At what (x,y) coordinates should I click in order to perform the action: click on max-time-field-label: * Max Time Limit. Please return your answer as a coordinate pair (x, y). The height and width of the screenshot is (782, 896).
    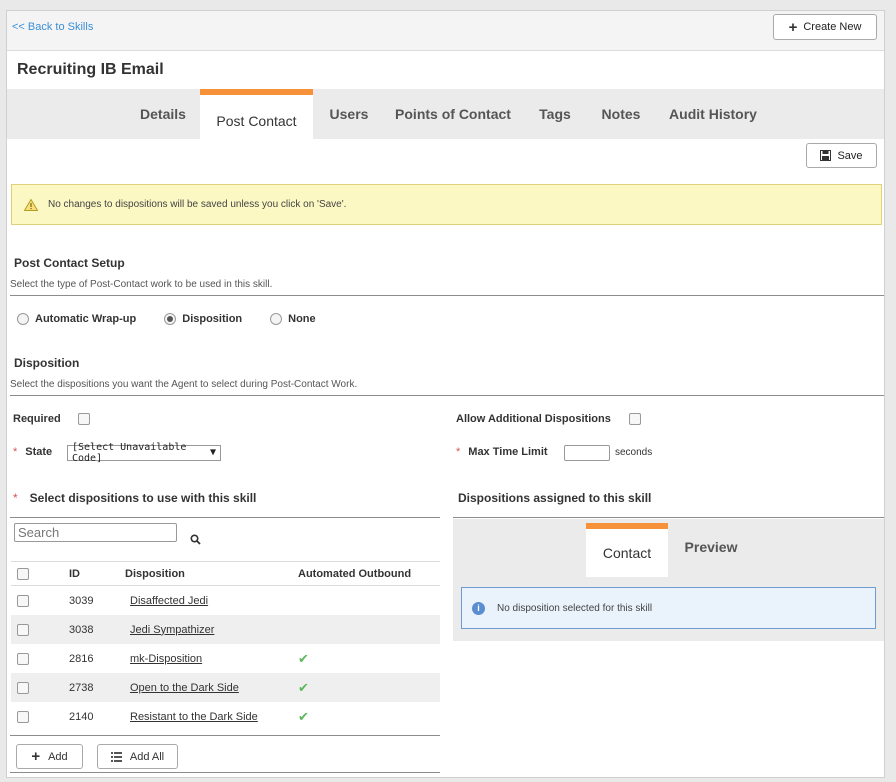
    Looking at the image, I should click on (502, 452).